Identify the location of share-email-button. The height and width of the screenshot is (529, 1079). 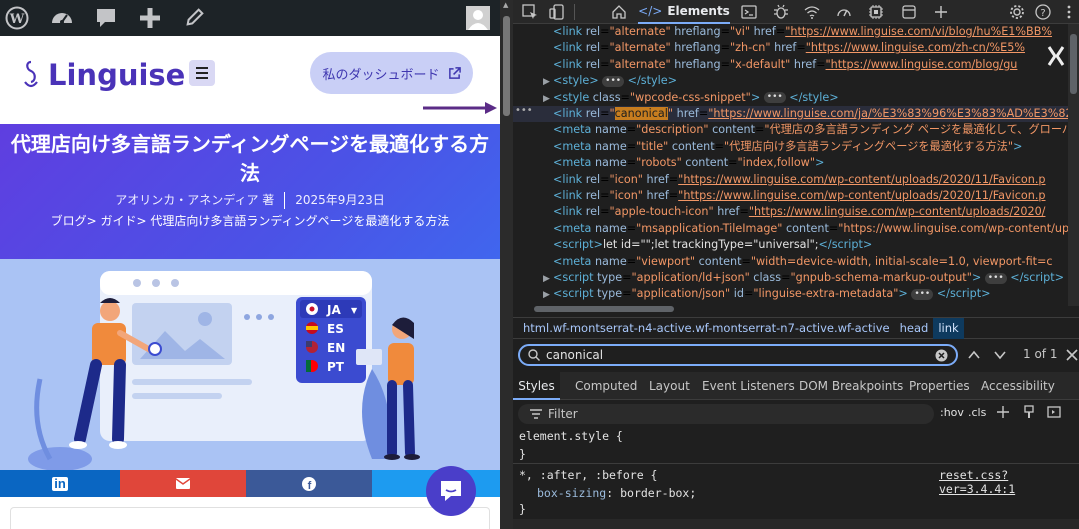
(183, 483).